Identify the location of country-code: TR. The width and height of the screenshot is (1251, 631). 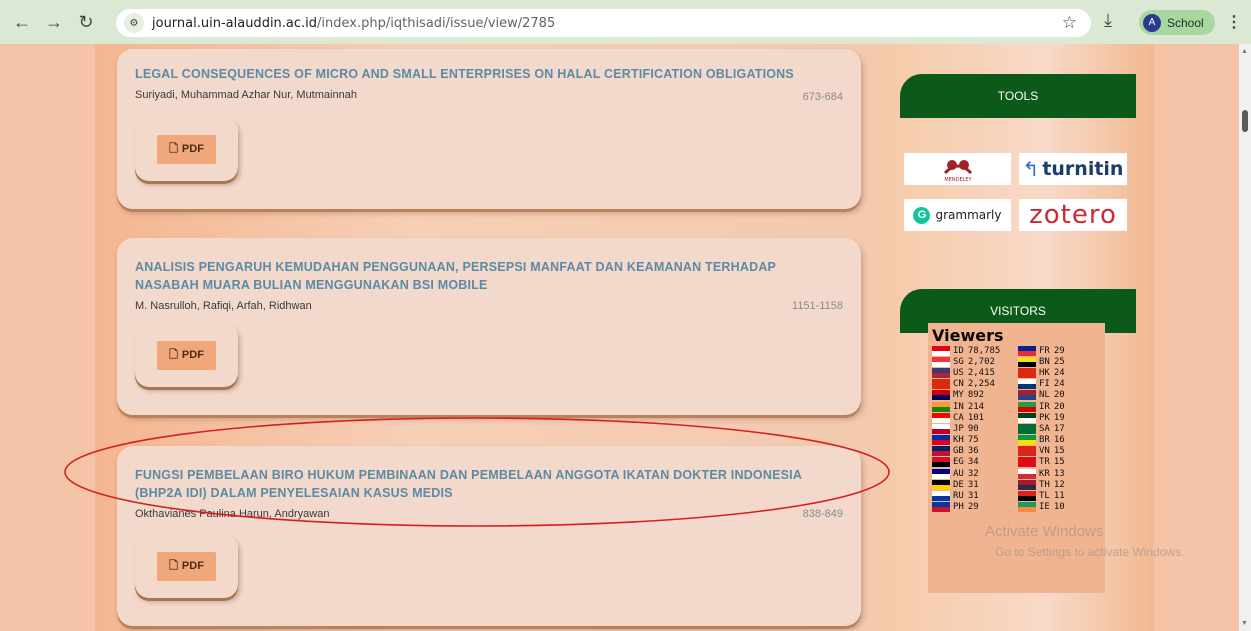
(1044, 462).